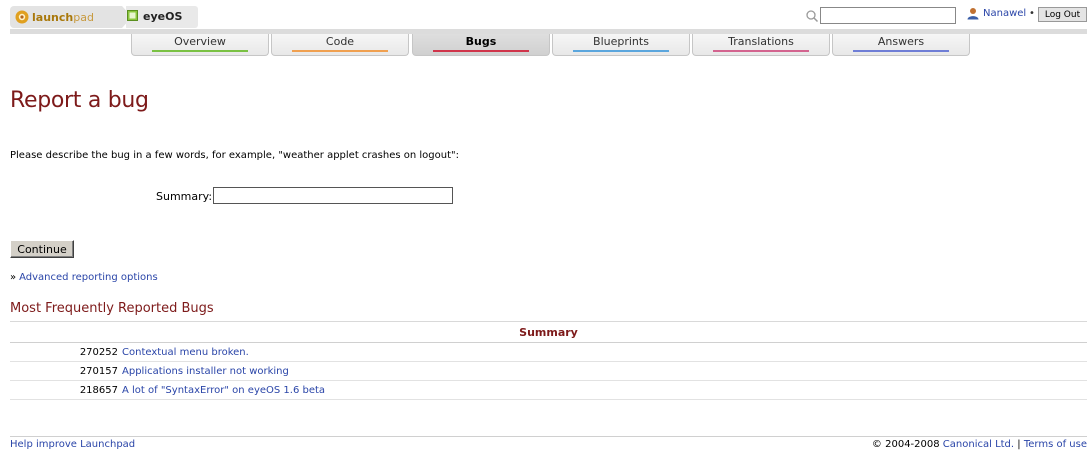 The width and height of the screenshot is (1087, 452). What do you see at coordinates (548, 436) in the screenshot?
I see `footer-divider` at bounding box center [548, 436].